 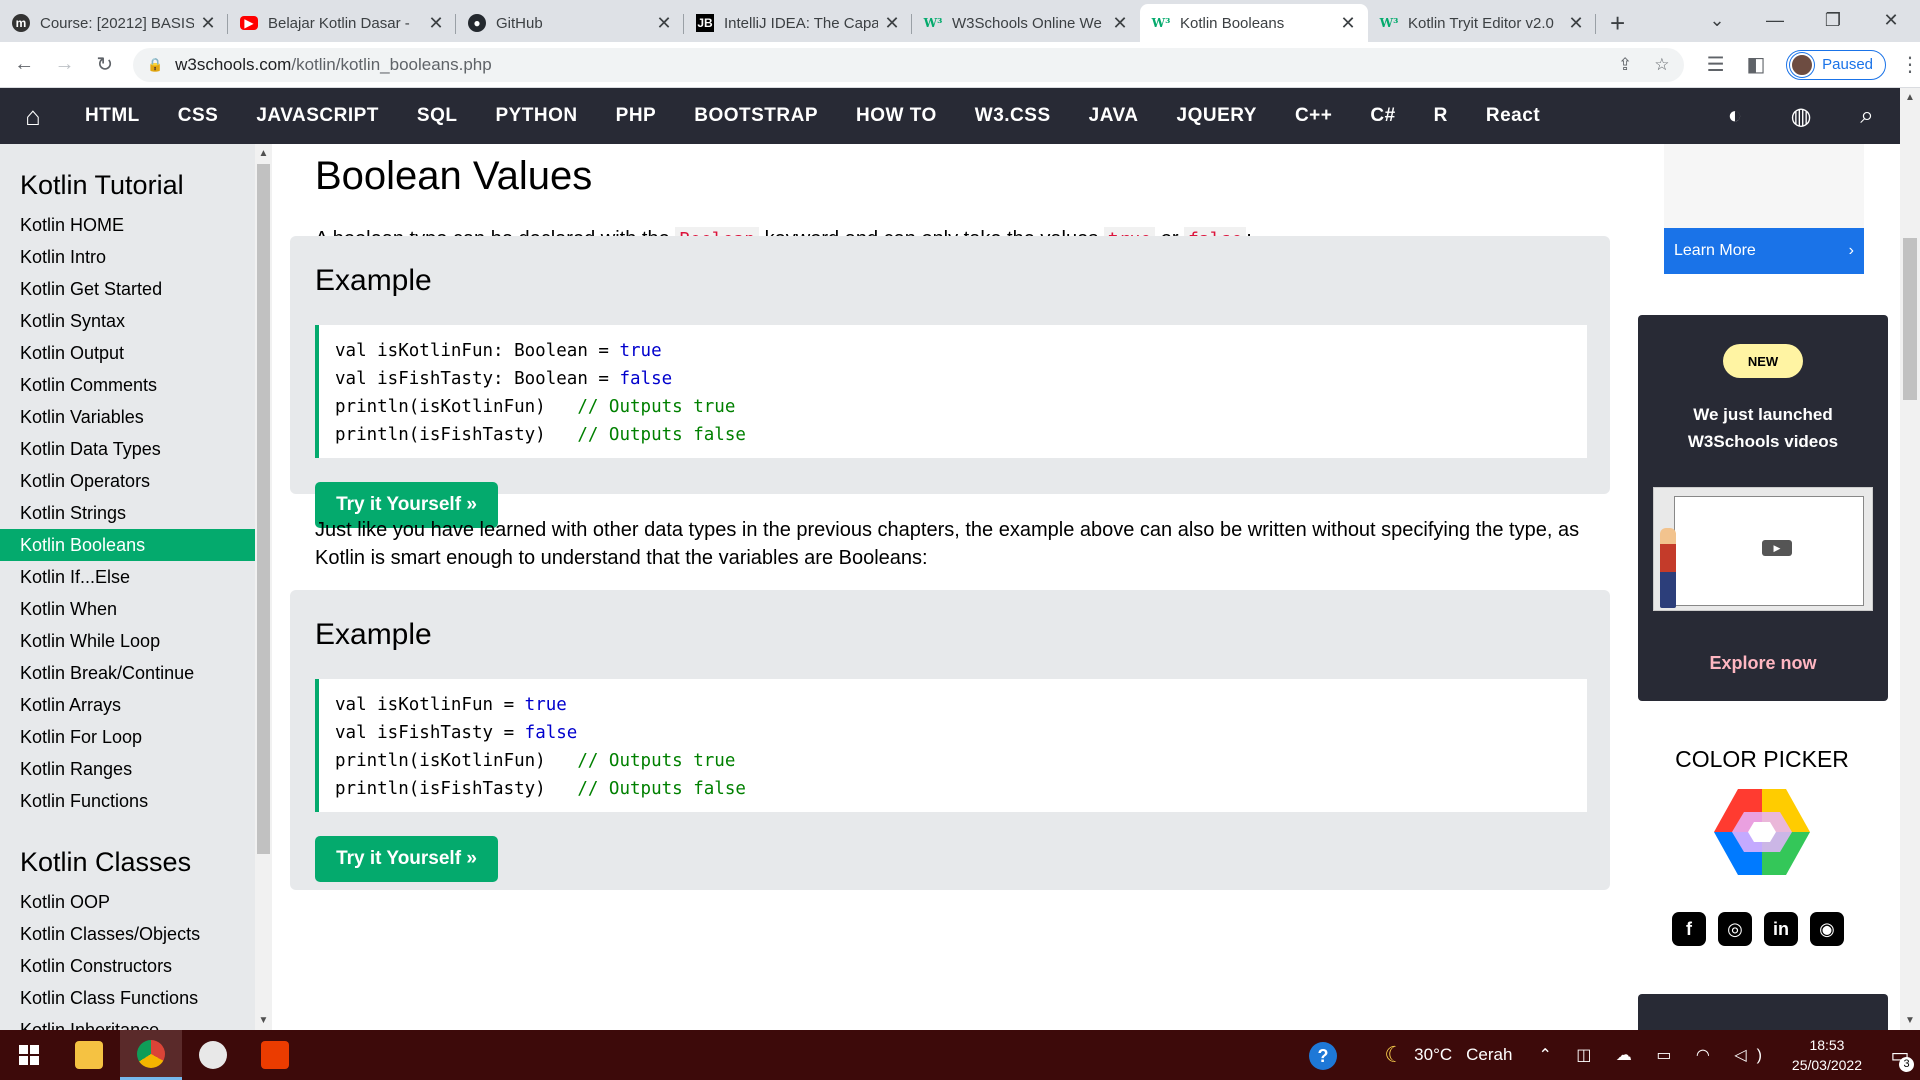 What do you see at coordinates (1717, 20) in the screenshot?
I see `tab-search-icon: ⌄` at bounding box center [1717, 20].